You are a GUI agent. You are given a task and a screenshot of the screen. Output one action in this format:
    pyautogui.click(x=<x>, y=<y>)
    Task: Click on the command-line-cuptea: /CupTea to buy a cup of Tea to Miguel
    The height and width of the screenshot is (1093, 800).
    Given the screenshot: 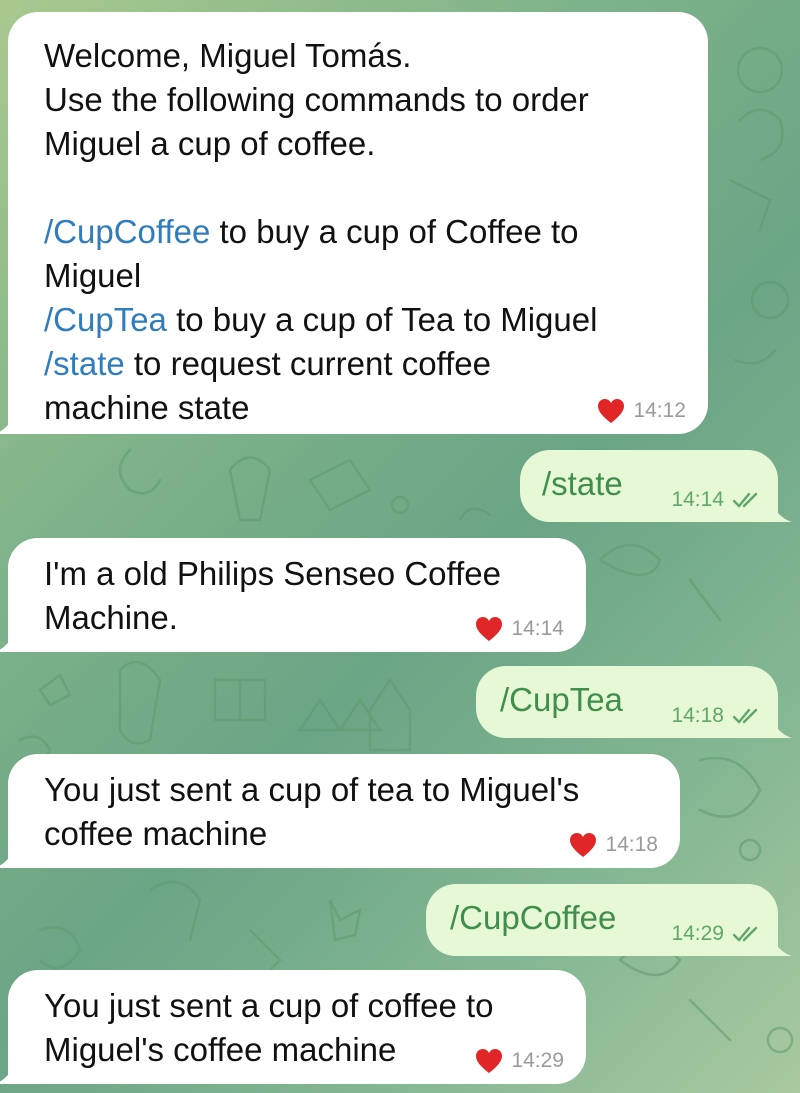 What is the action you would take?
    pyautogui.click(x=366, y=320)
    